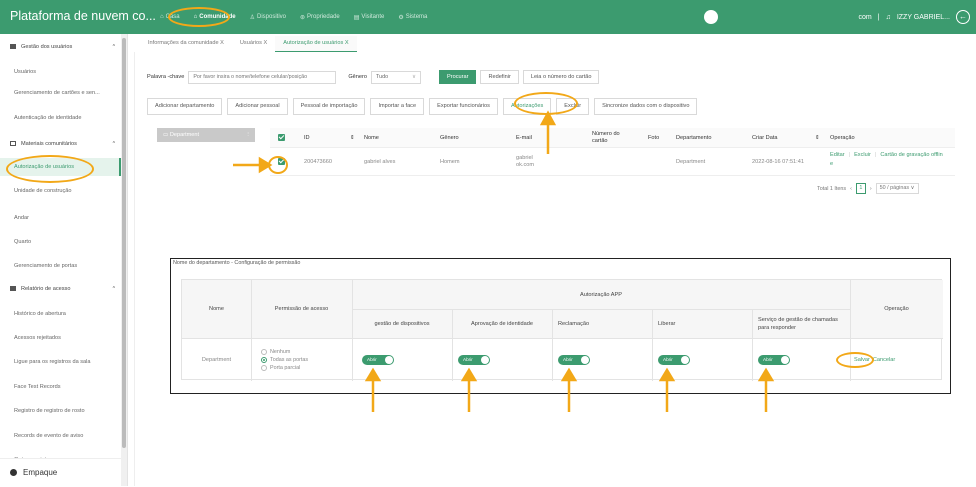 This screenshot has height=487, width=976. Describe the element at coordinates (395, 77) in the screenshot. I see `gender-select: Tudo ∨` at that location.